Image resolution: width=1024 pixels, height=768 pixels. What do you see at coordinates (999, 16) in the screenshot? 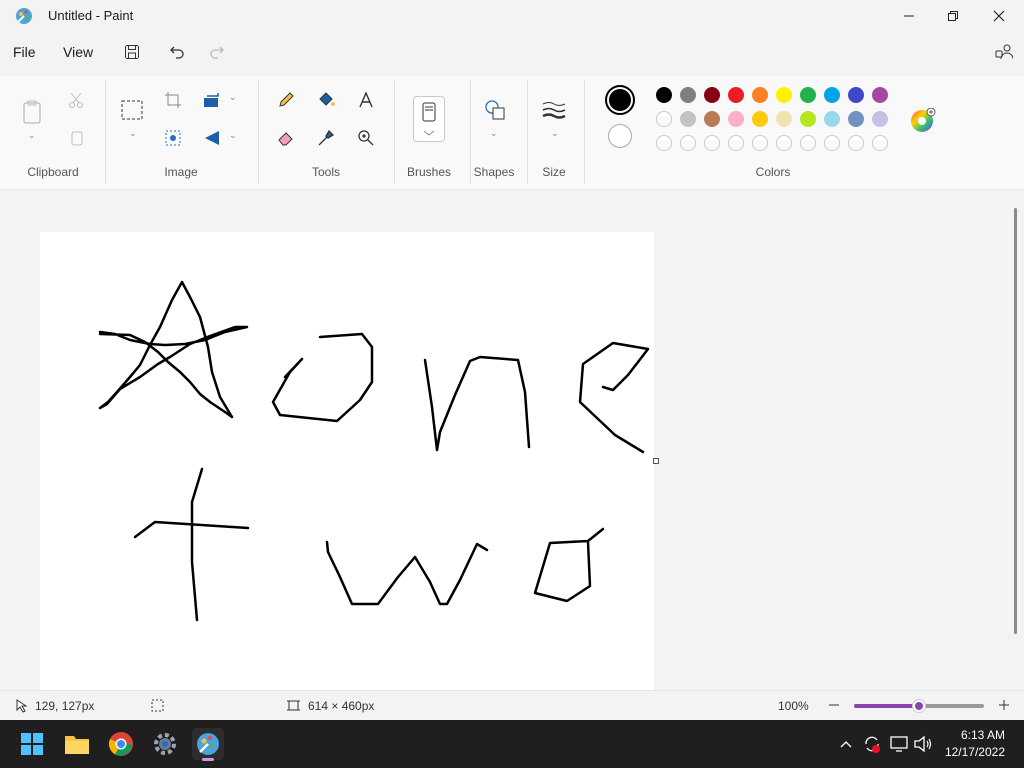
I see `close-button` at bounding box center [999, 16].